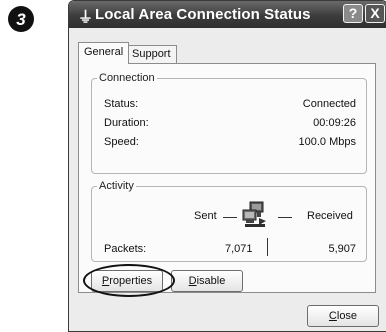 The width and height of the screenshot is (386, 332). I want to click on disable-button: Disable, so click(207, 281).